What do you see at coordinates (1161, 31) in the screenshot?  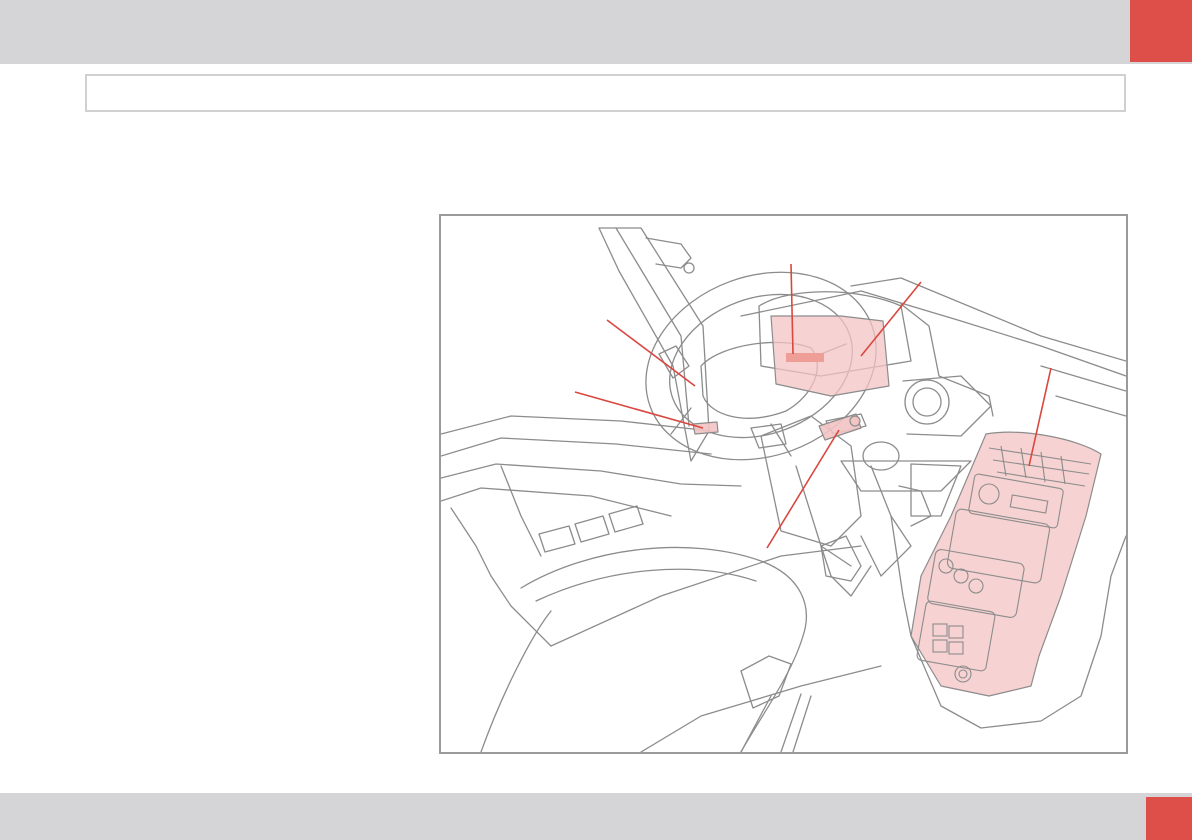 I see `section-tab-marker` at bounding box center [1161, 31].